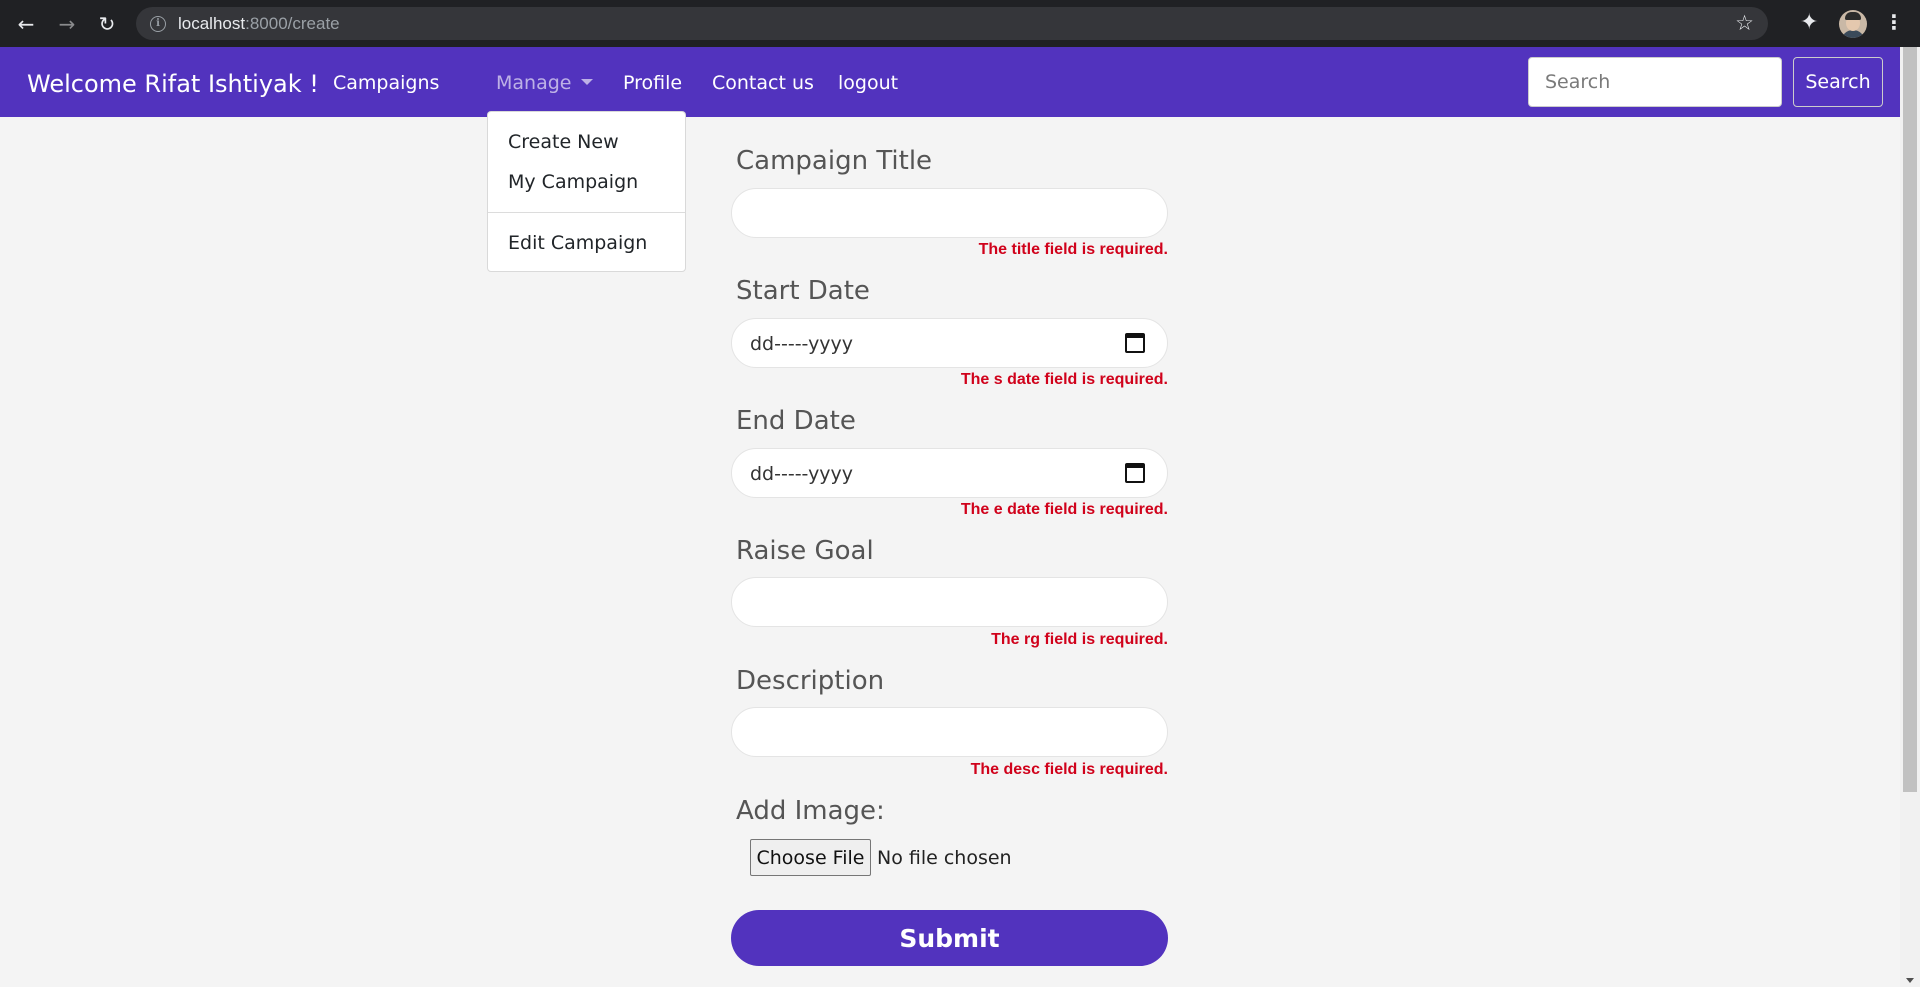 This screenshot has width=1920, height=987. I want to click on menu-item-create-new: Create New, so click(563, 142).